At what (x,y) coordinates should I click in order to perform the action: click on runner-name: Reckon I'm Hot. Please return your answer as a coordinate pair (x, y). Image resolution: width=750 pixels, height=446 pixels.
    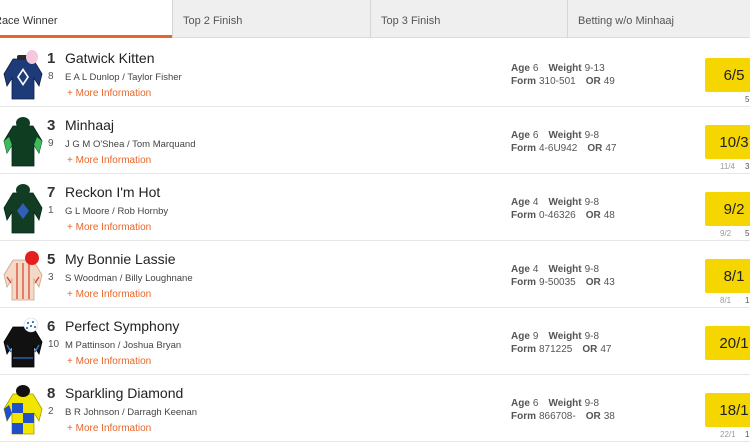
    Looking at the image, I should click on (113, 192).